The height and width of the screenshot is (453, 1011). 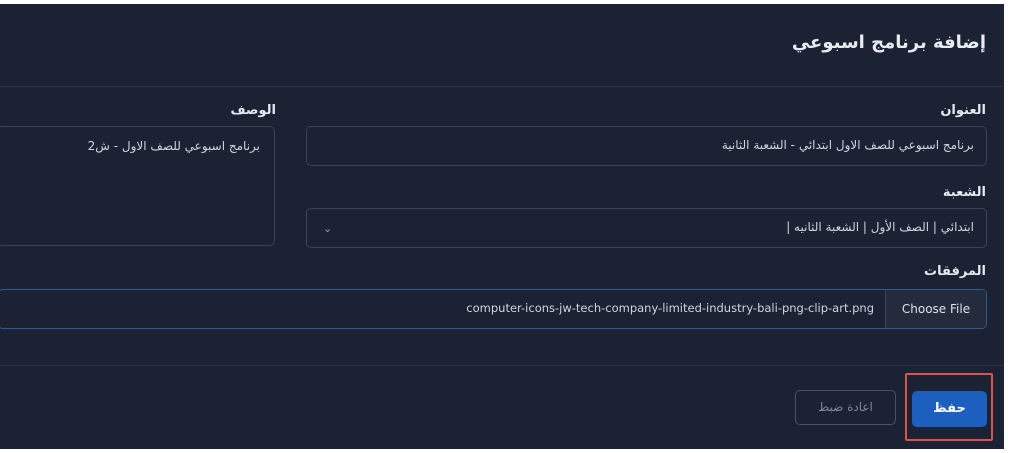 I want to click on description-label: الوصف, so click(x=253, y=110).